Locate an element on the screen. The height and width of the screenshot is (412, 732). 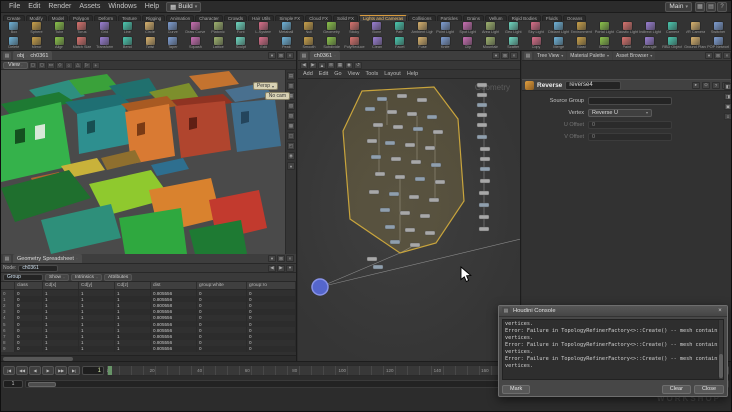
shelf-tool-path: Path is located at coordinates (400, 27).